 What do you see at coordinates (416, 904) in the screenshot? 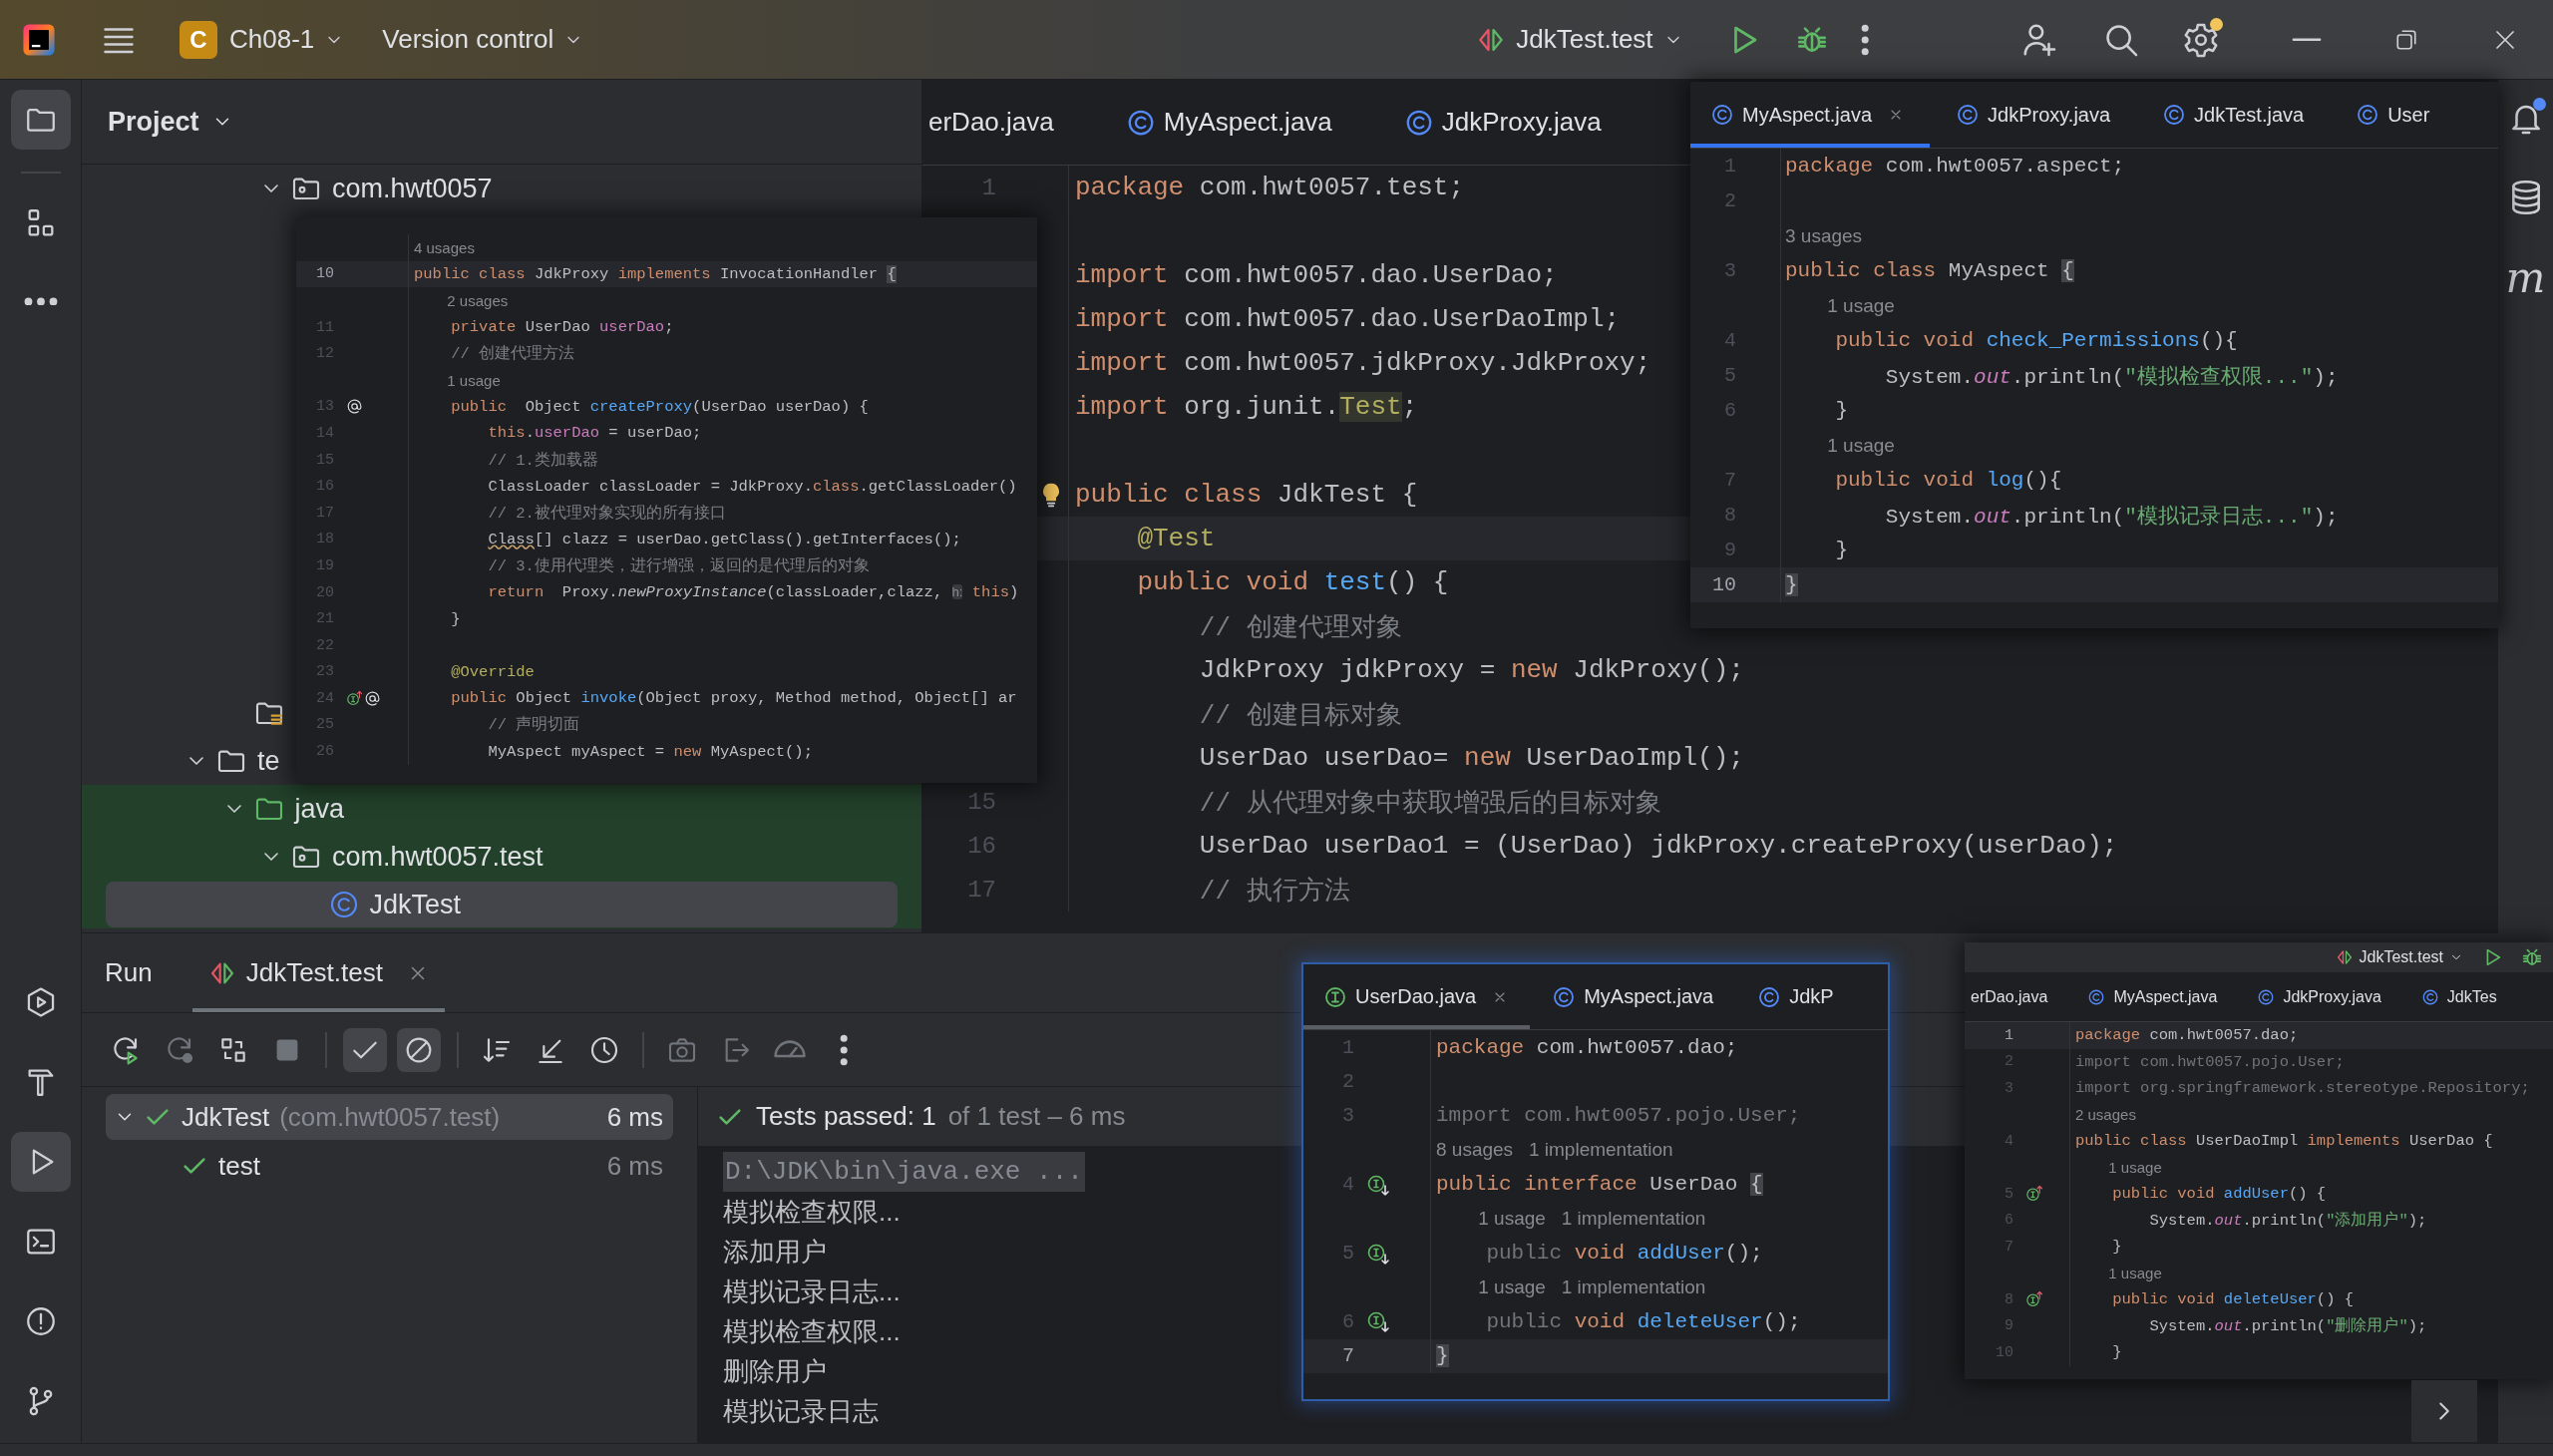
I see `tree-item-label: JdkTest` at bounding box center [416, 904].